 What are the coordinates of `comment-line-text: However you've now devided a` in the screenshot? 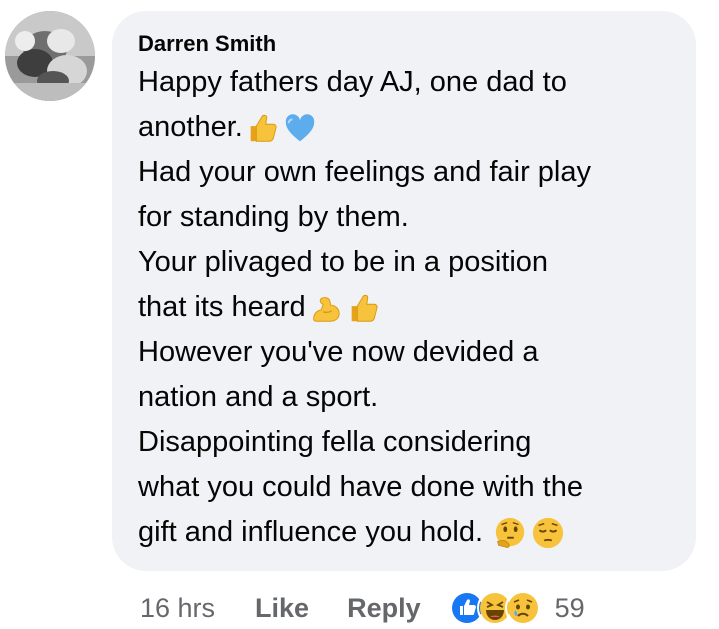 It's located at (338, 352).